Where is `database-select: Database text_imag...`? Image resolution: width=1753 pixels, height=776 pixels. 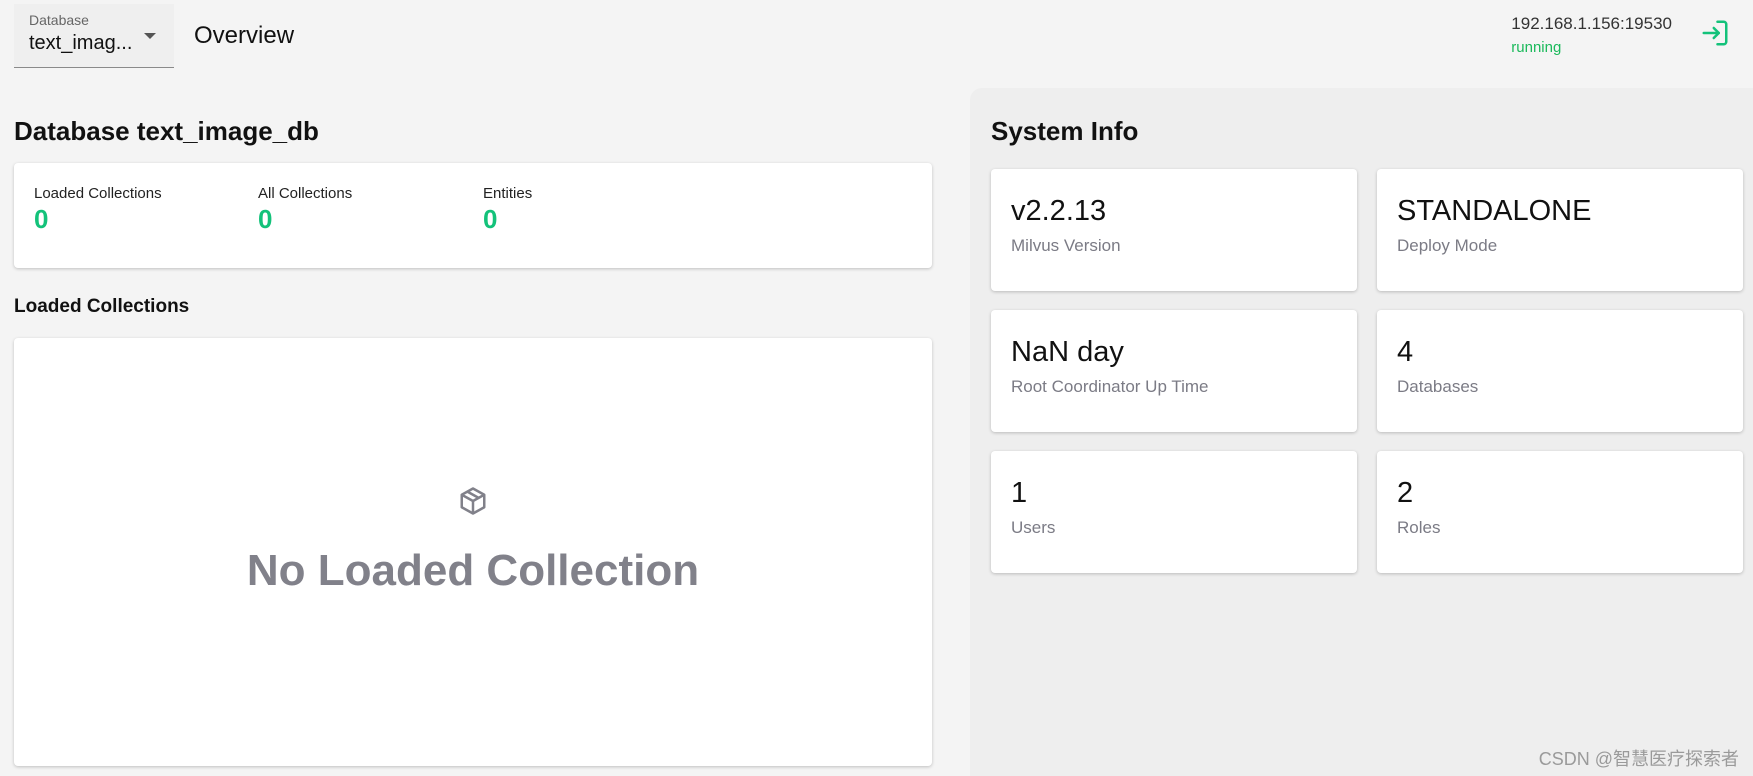
database-select: Database text_imag... is located at coordinates (94, 36).